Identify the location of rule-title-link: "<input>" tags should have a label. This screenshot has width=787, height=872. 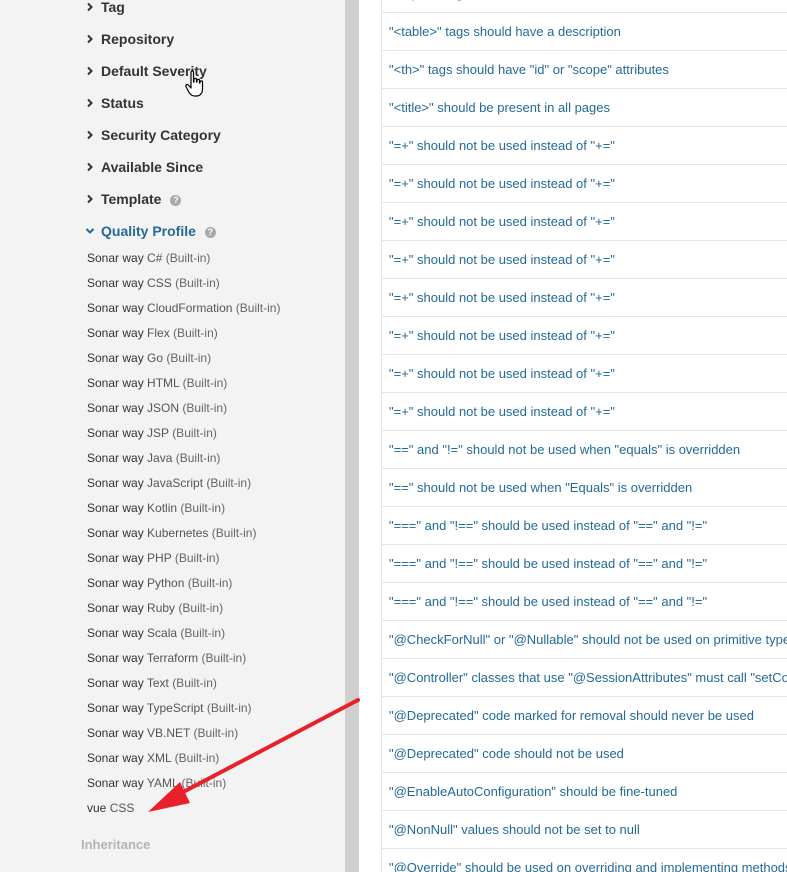
(487, 0).